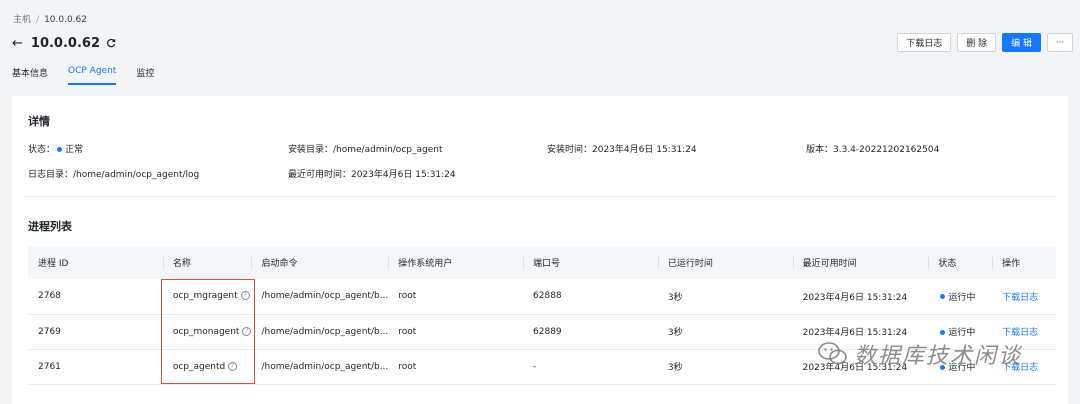 Image resolution: width=1080 pixels, height=404 pixels. Describe the element at coordinates (622, 150) in the screenshot. I see `install-time-field: 安装时间：2023年4月6日 15:31:24` at that location.